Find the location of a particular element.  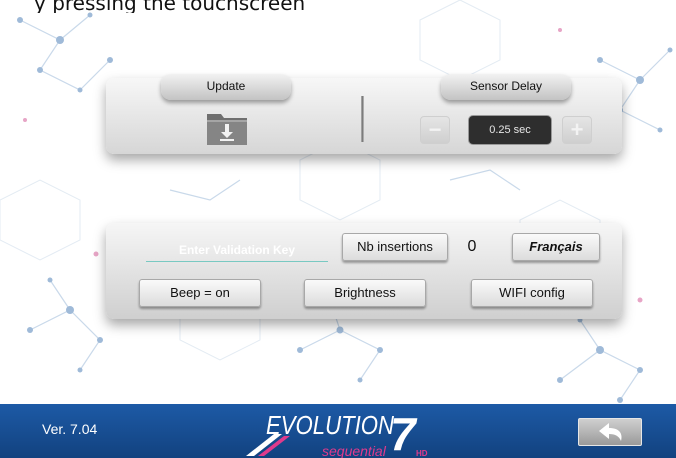

logo-sub-text: sequential is located at coordinates (354, 450).